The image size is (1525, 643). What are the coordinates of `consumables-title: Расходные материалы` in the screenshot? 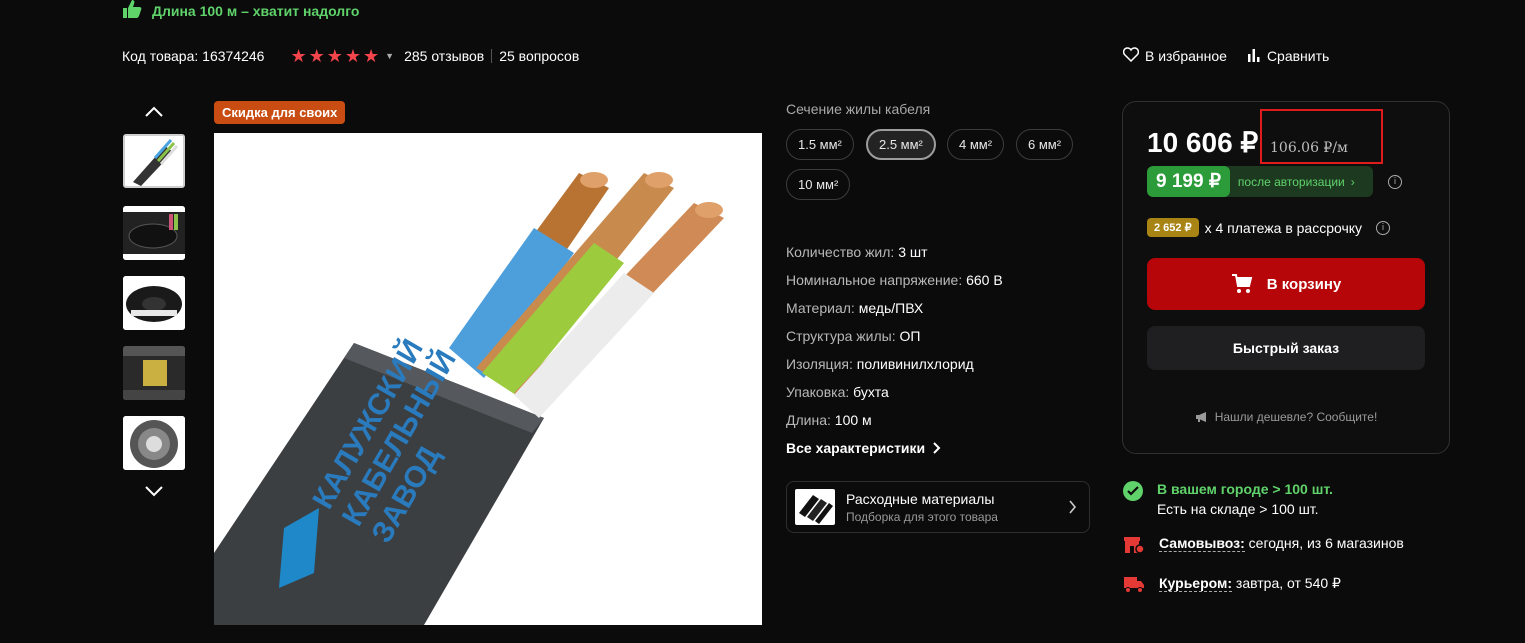 It's located at (920, 498).